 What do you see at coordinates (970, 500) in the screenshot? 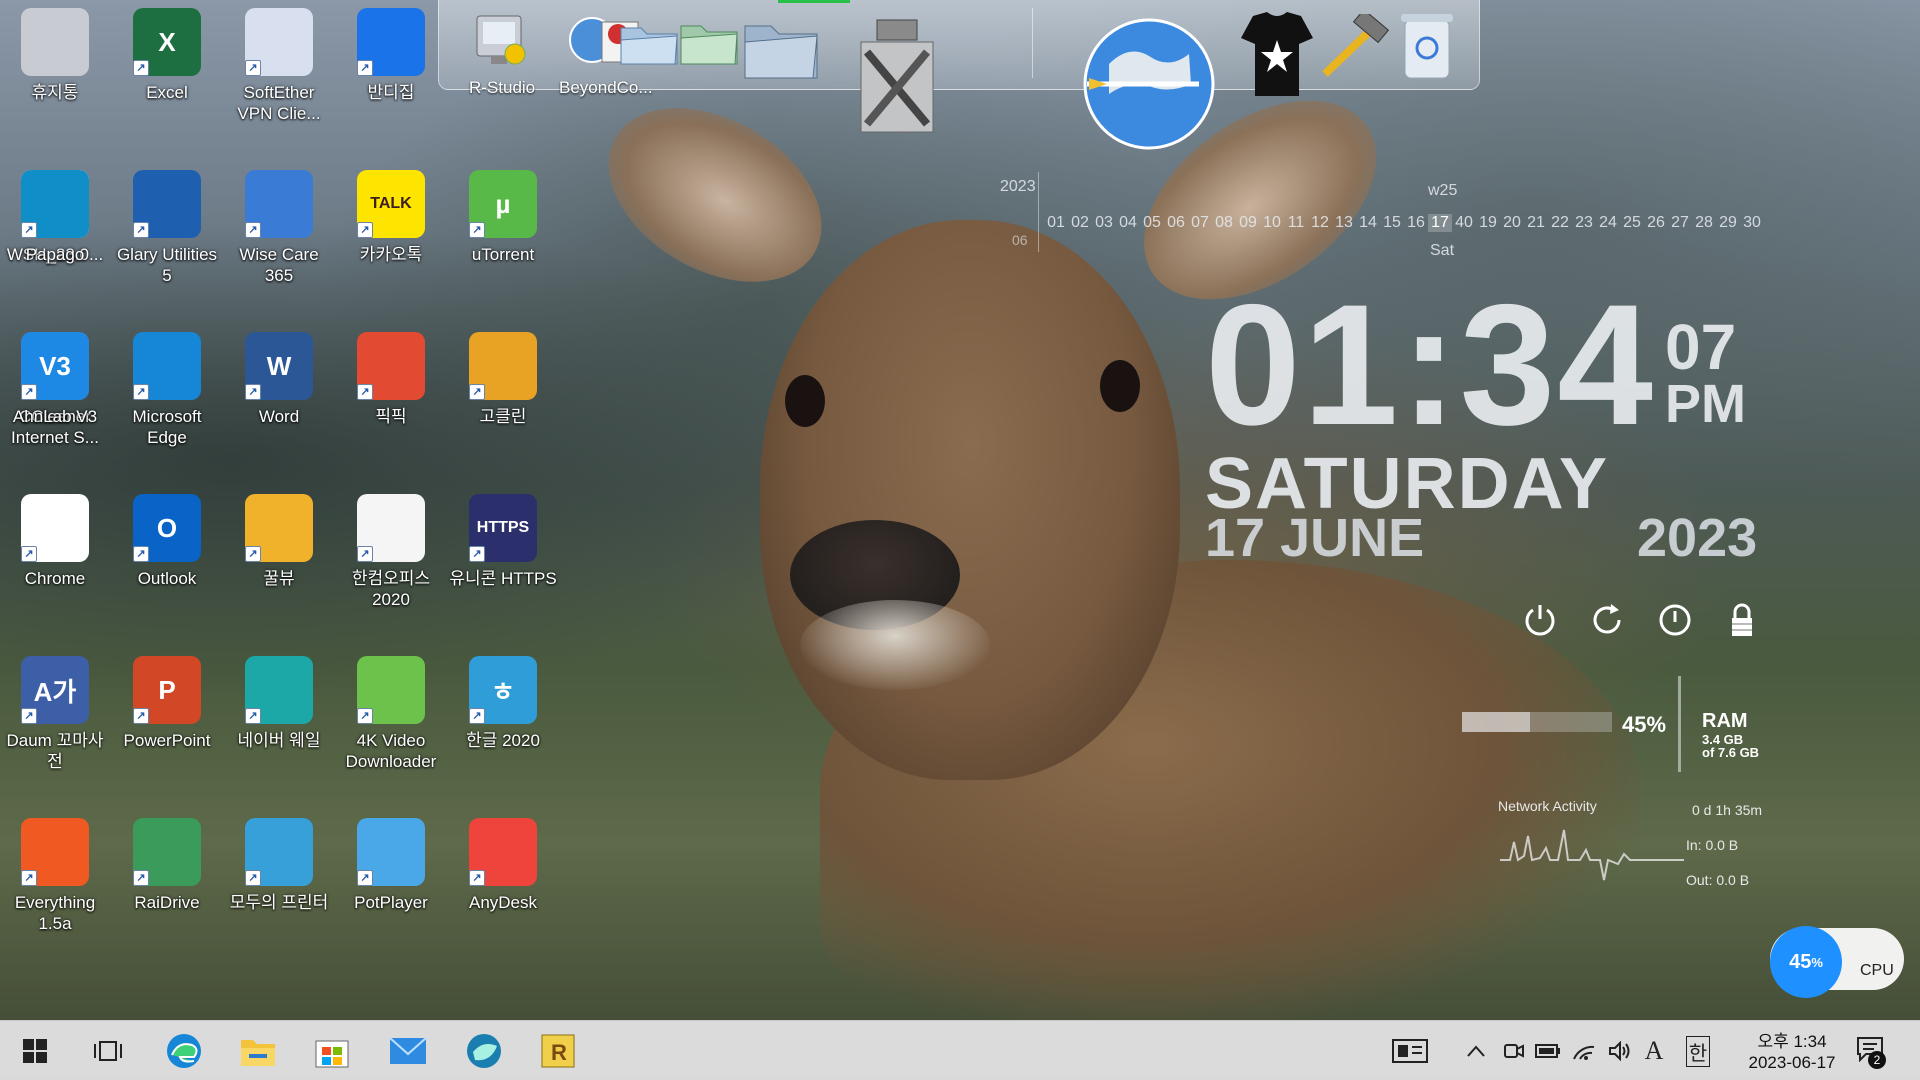
I see `wallpaper-deer-head` at bounding box center [970, 500].